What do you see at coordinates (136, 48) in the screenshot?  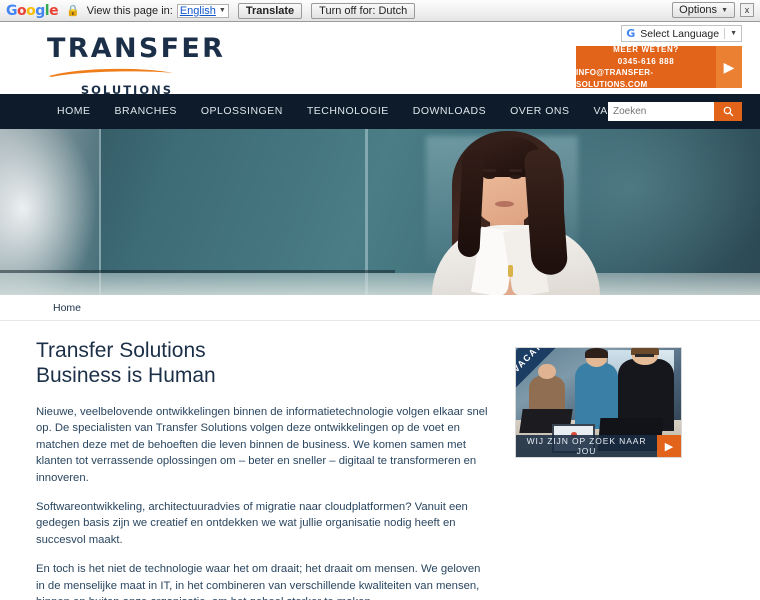 I see `logo-transfer-text: TRANSFER` at bounding box center [136, 48].